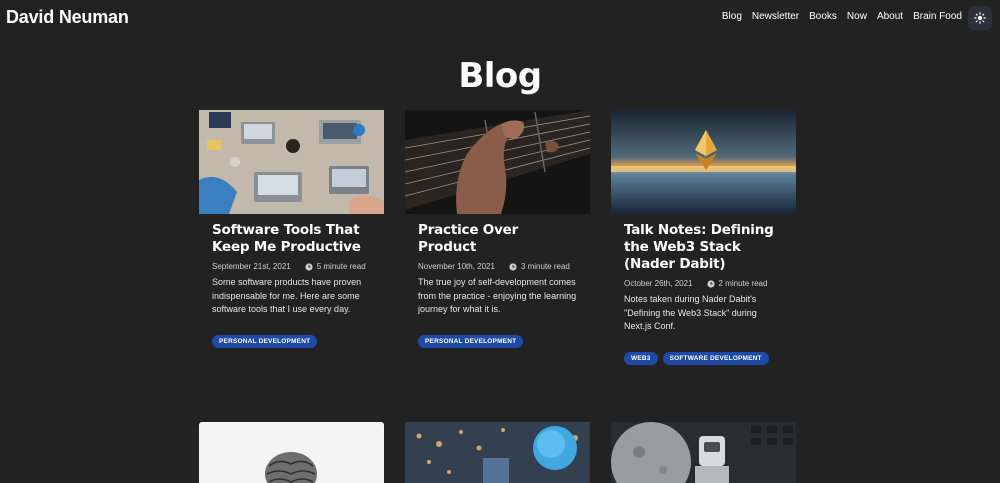 This screenshot has height=483, width=1000. I want to click on glowing-orb-bokeh-image, so click(497, 452).